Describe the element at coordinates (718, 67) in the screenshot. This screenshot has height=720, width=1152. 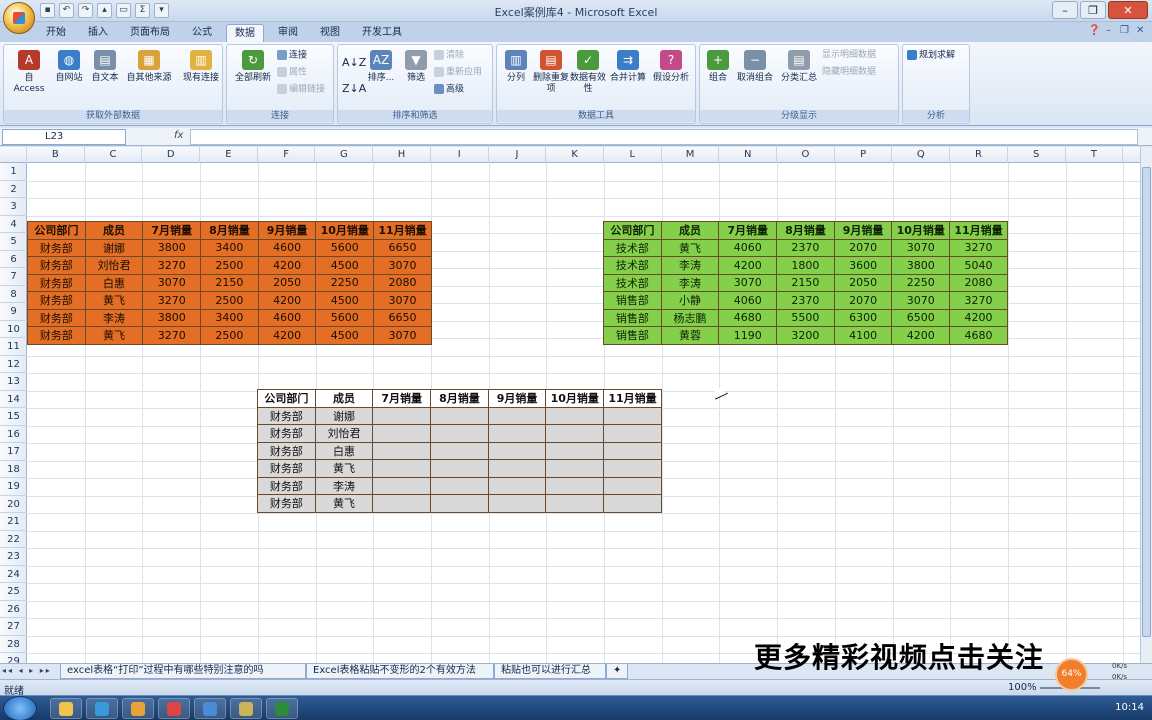
I see `group-button: + 组合` at that location.